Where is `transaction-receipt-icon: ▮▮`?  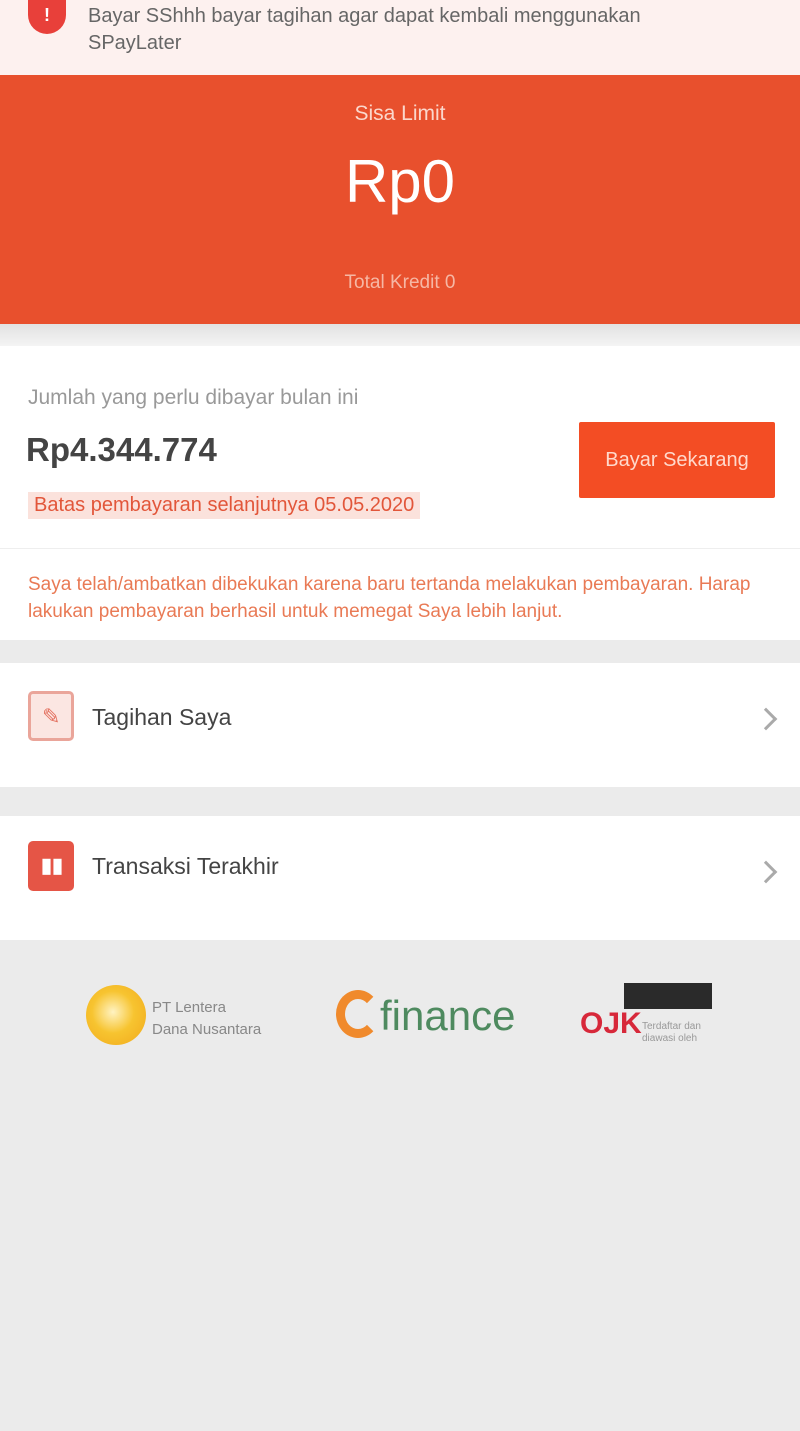
transaction-receipt-icon: ▮▮ is located at coordinates (51, 866).